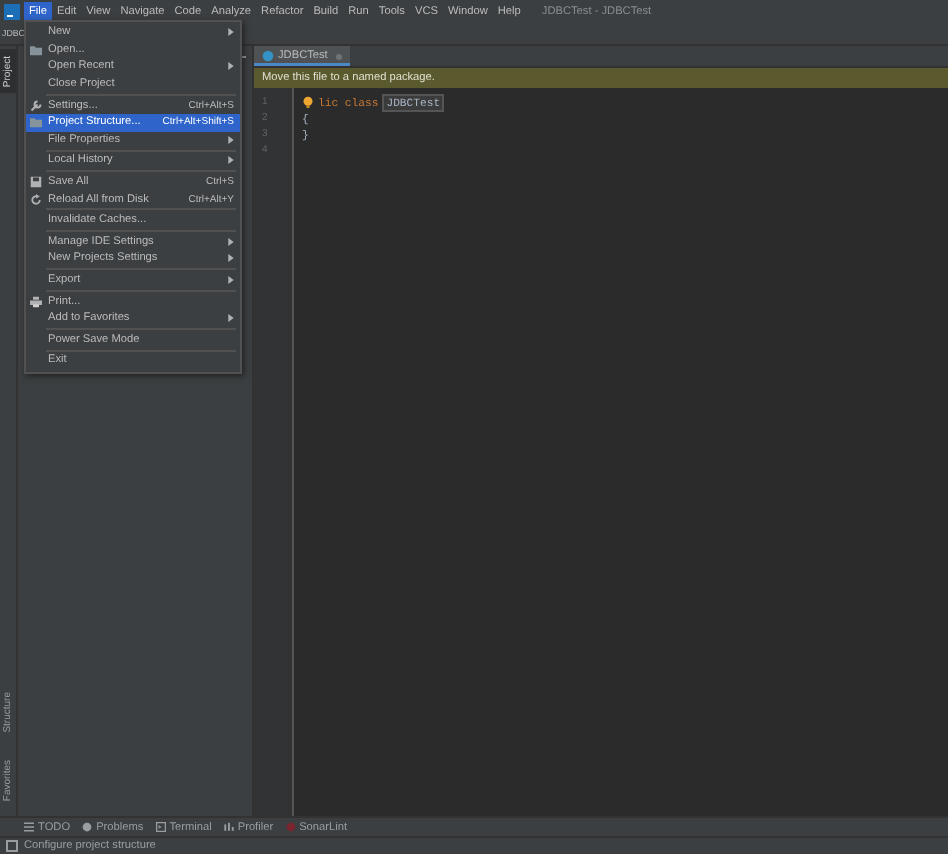  I want to click on class-icon, so click(268, 56).